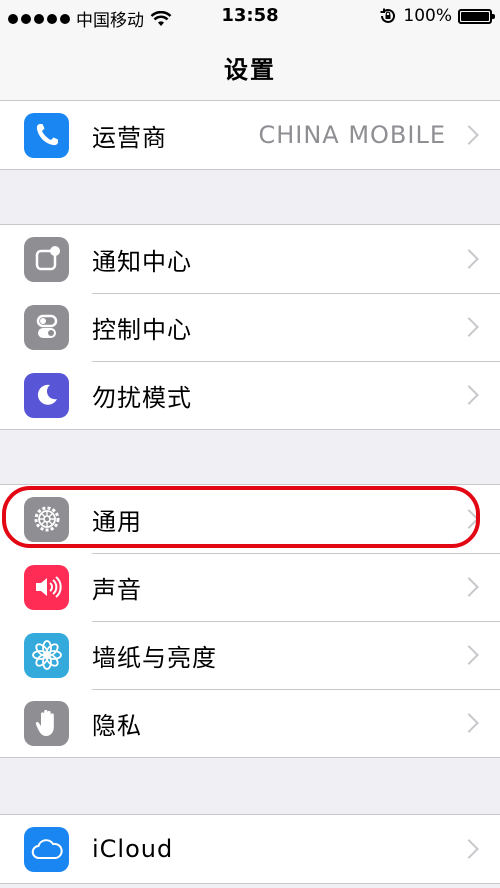  Describe the element at coordinates (250, 259) in the screenshot. I see `settings-row-notification-center: 通知中心` at that location.